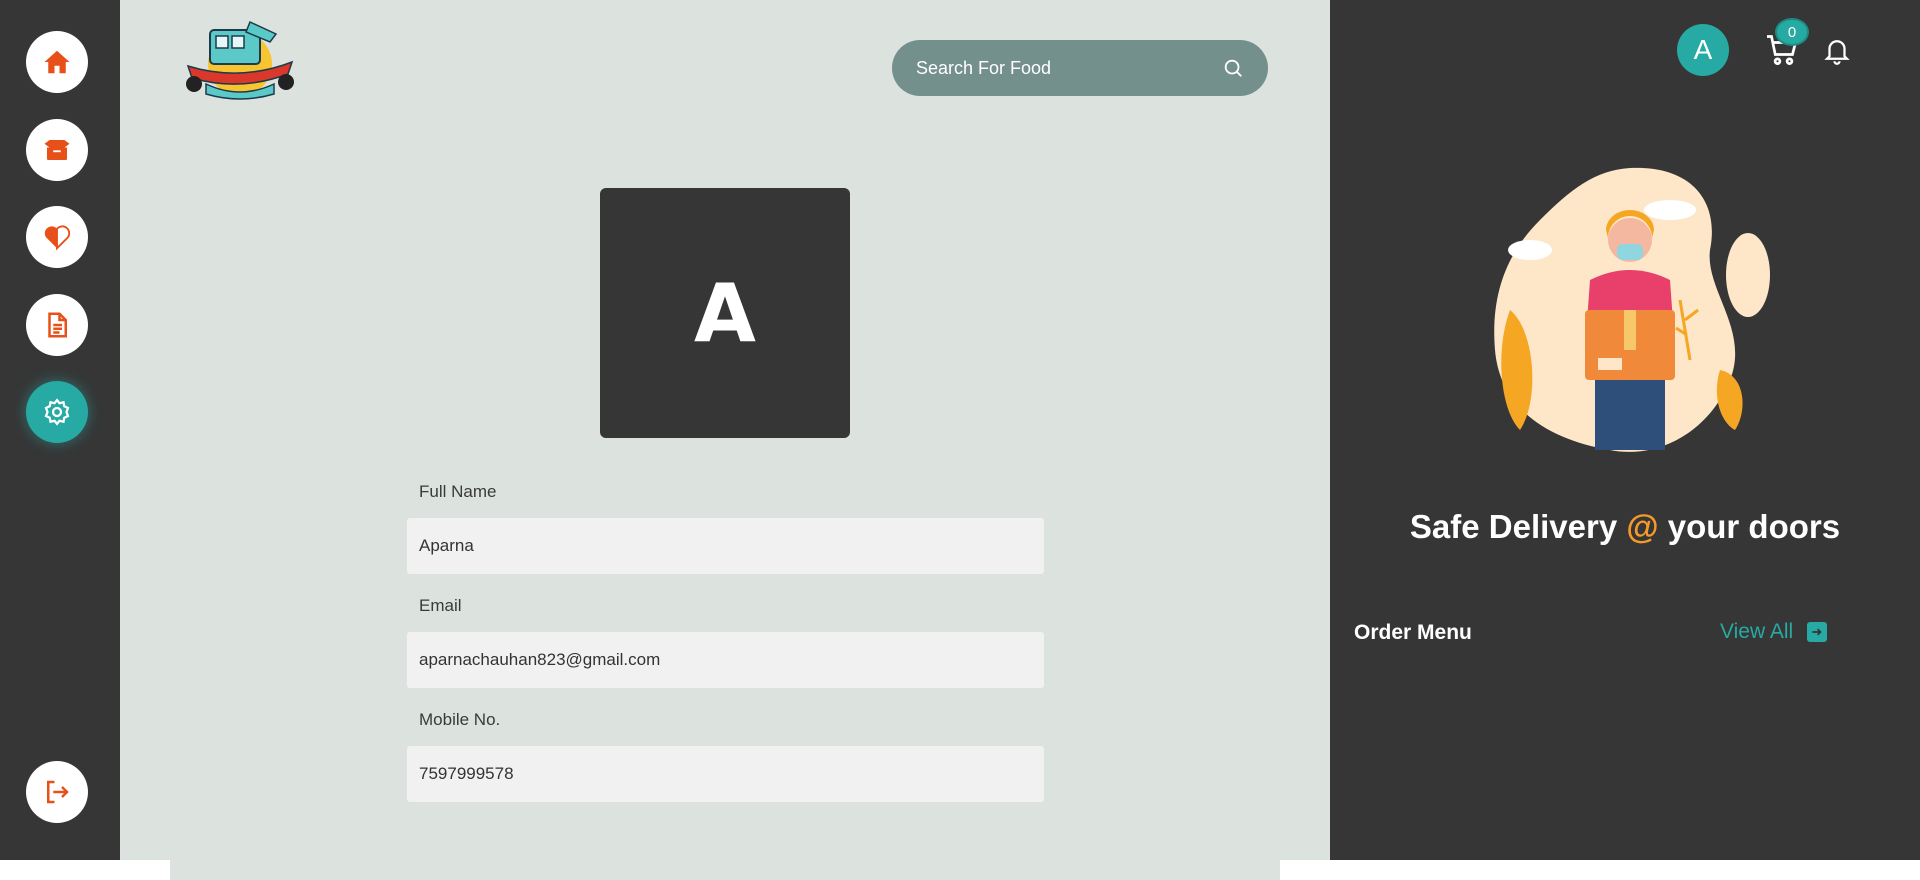  I want to click on user-avatar: A, so click(1703, 50).